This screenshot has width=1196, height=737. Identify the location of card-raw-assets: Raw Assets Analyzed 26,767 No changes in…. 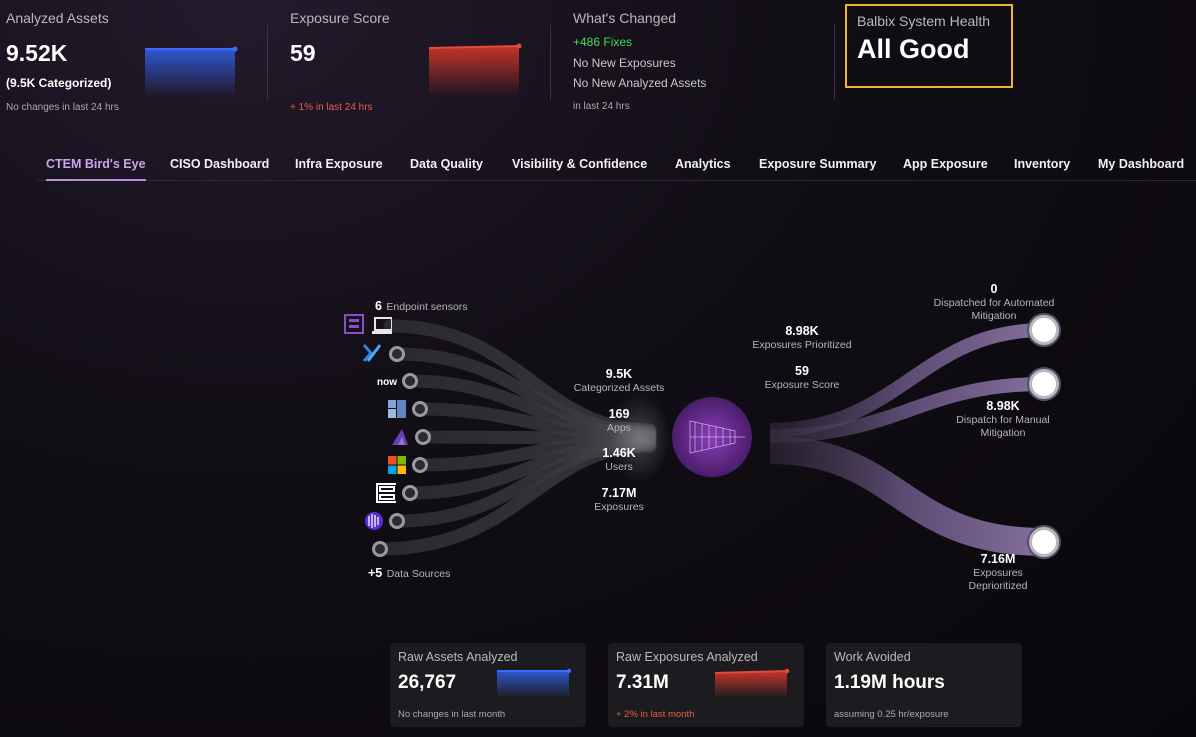
(488, 685).